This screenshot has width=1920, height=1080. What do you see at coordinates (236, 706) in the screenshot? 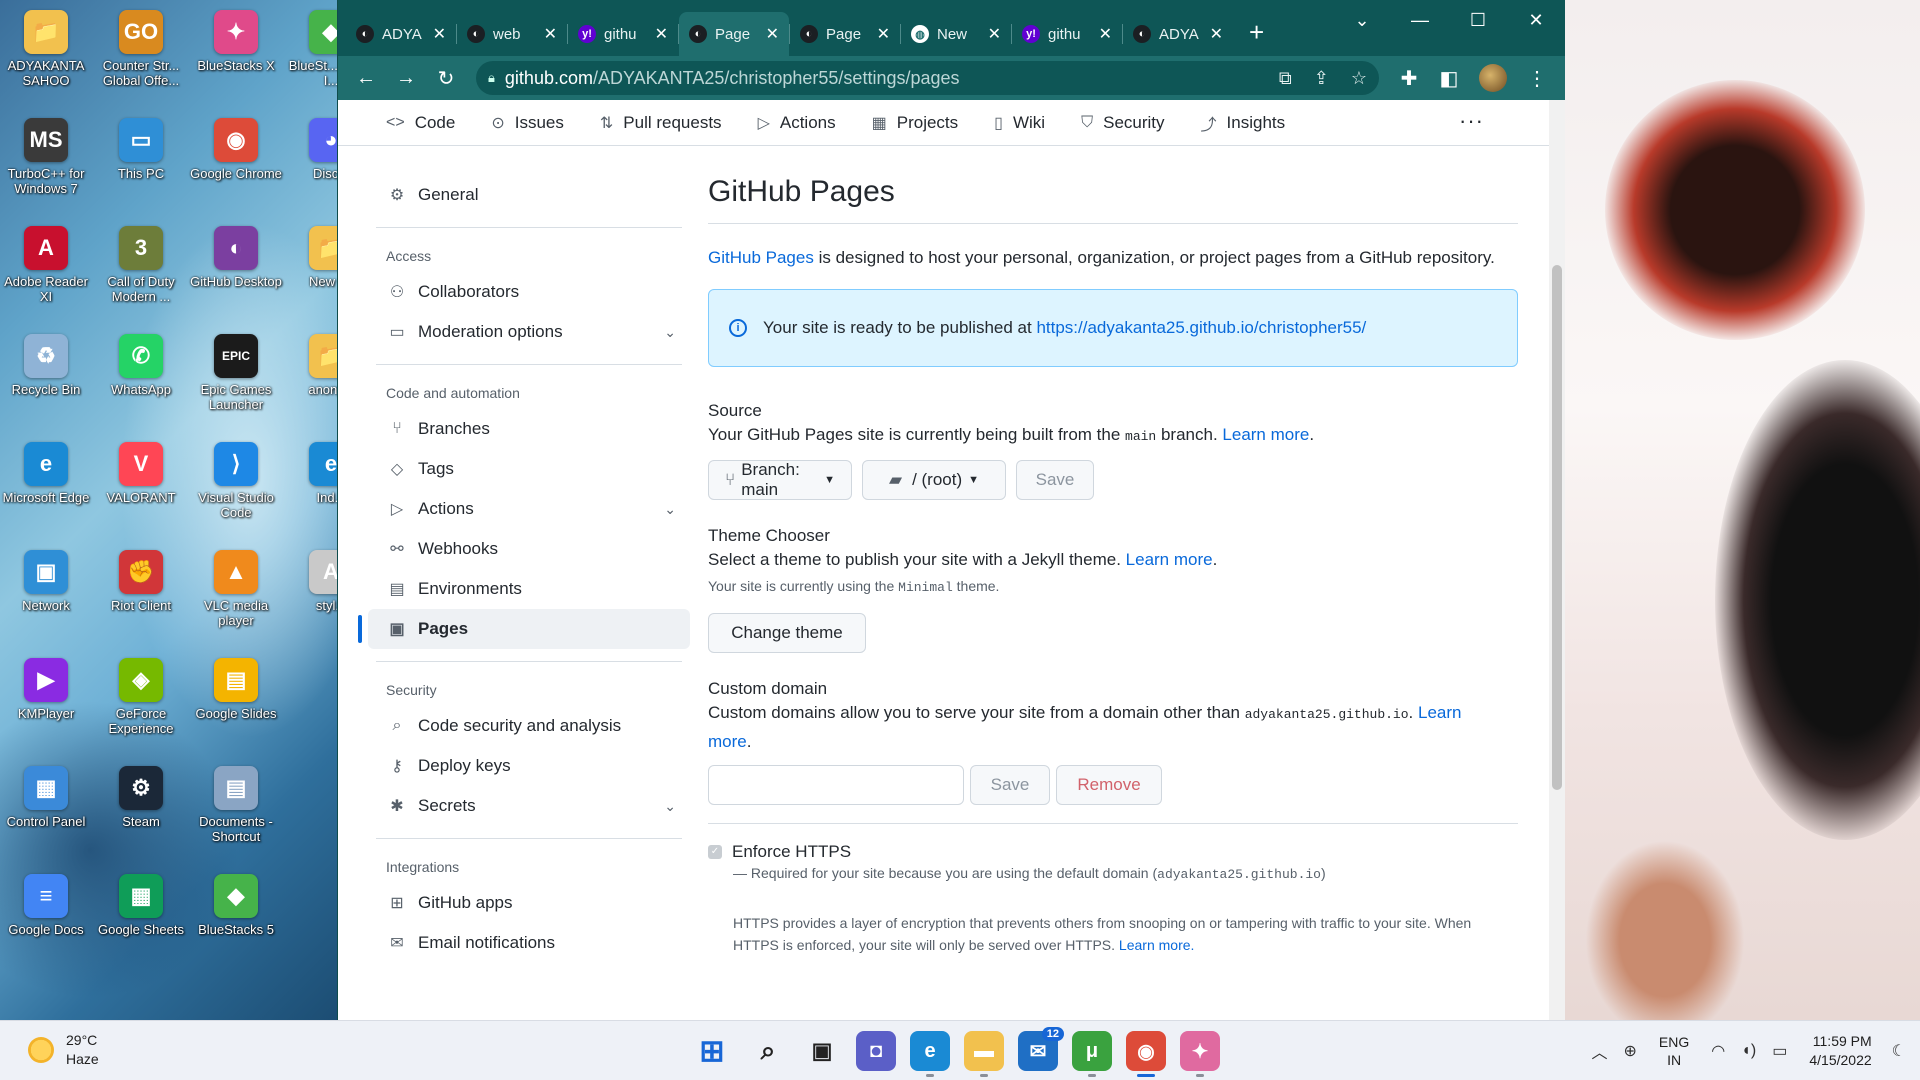
I see `desktop-icon: ▤ Google Slides` at bounding box center [236, 706].